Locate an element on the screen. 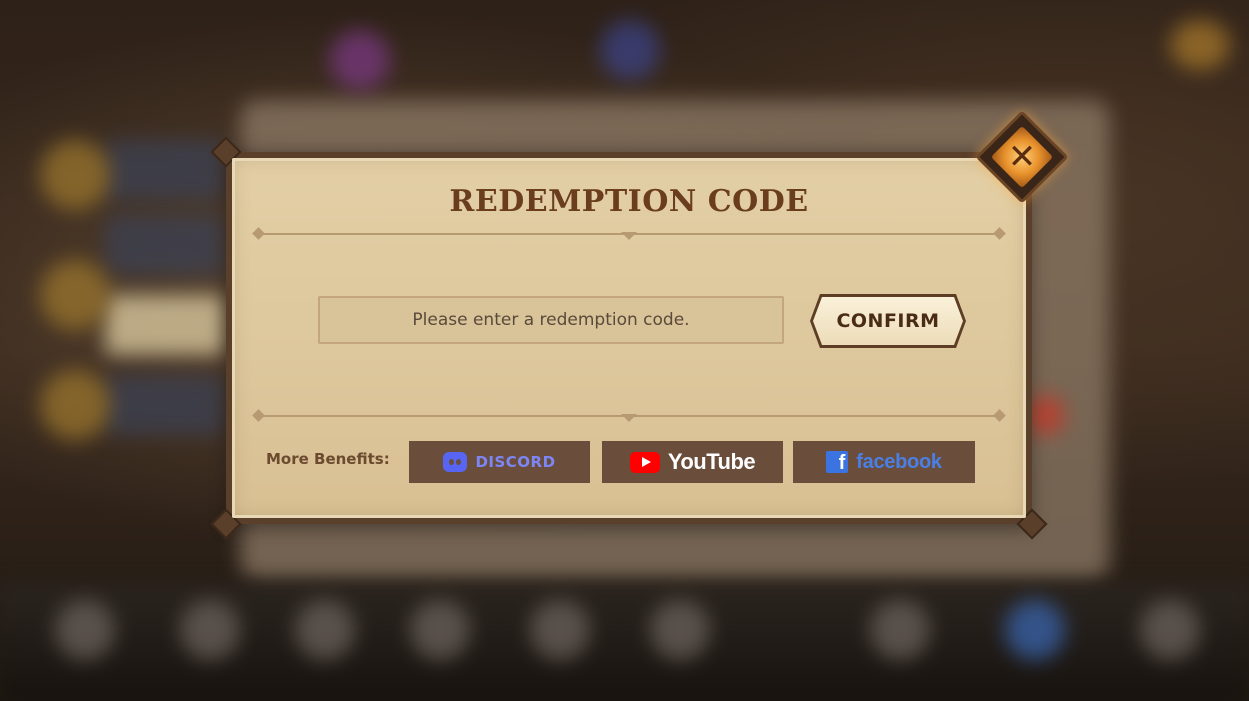 The width and height of the screenshot is (1249, 701). more-benefits-label: More Benefits: is located at coordinates (328, 459).